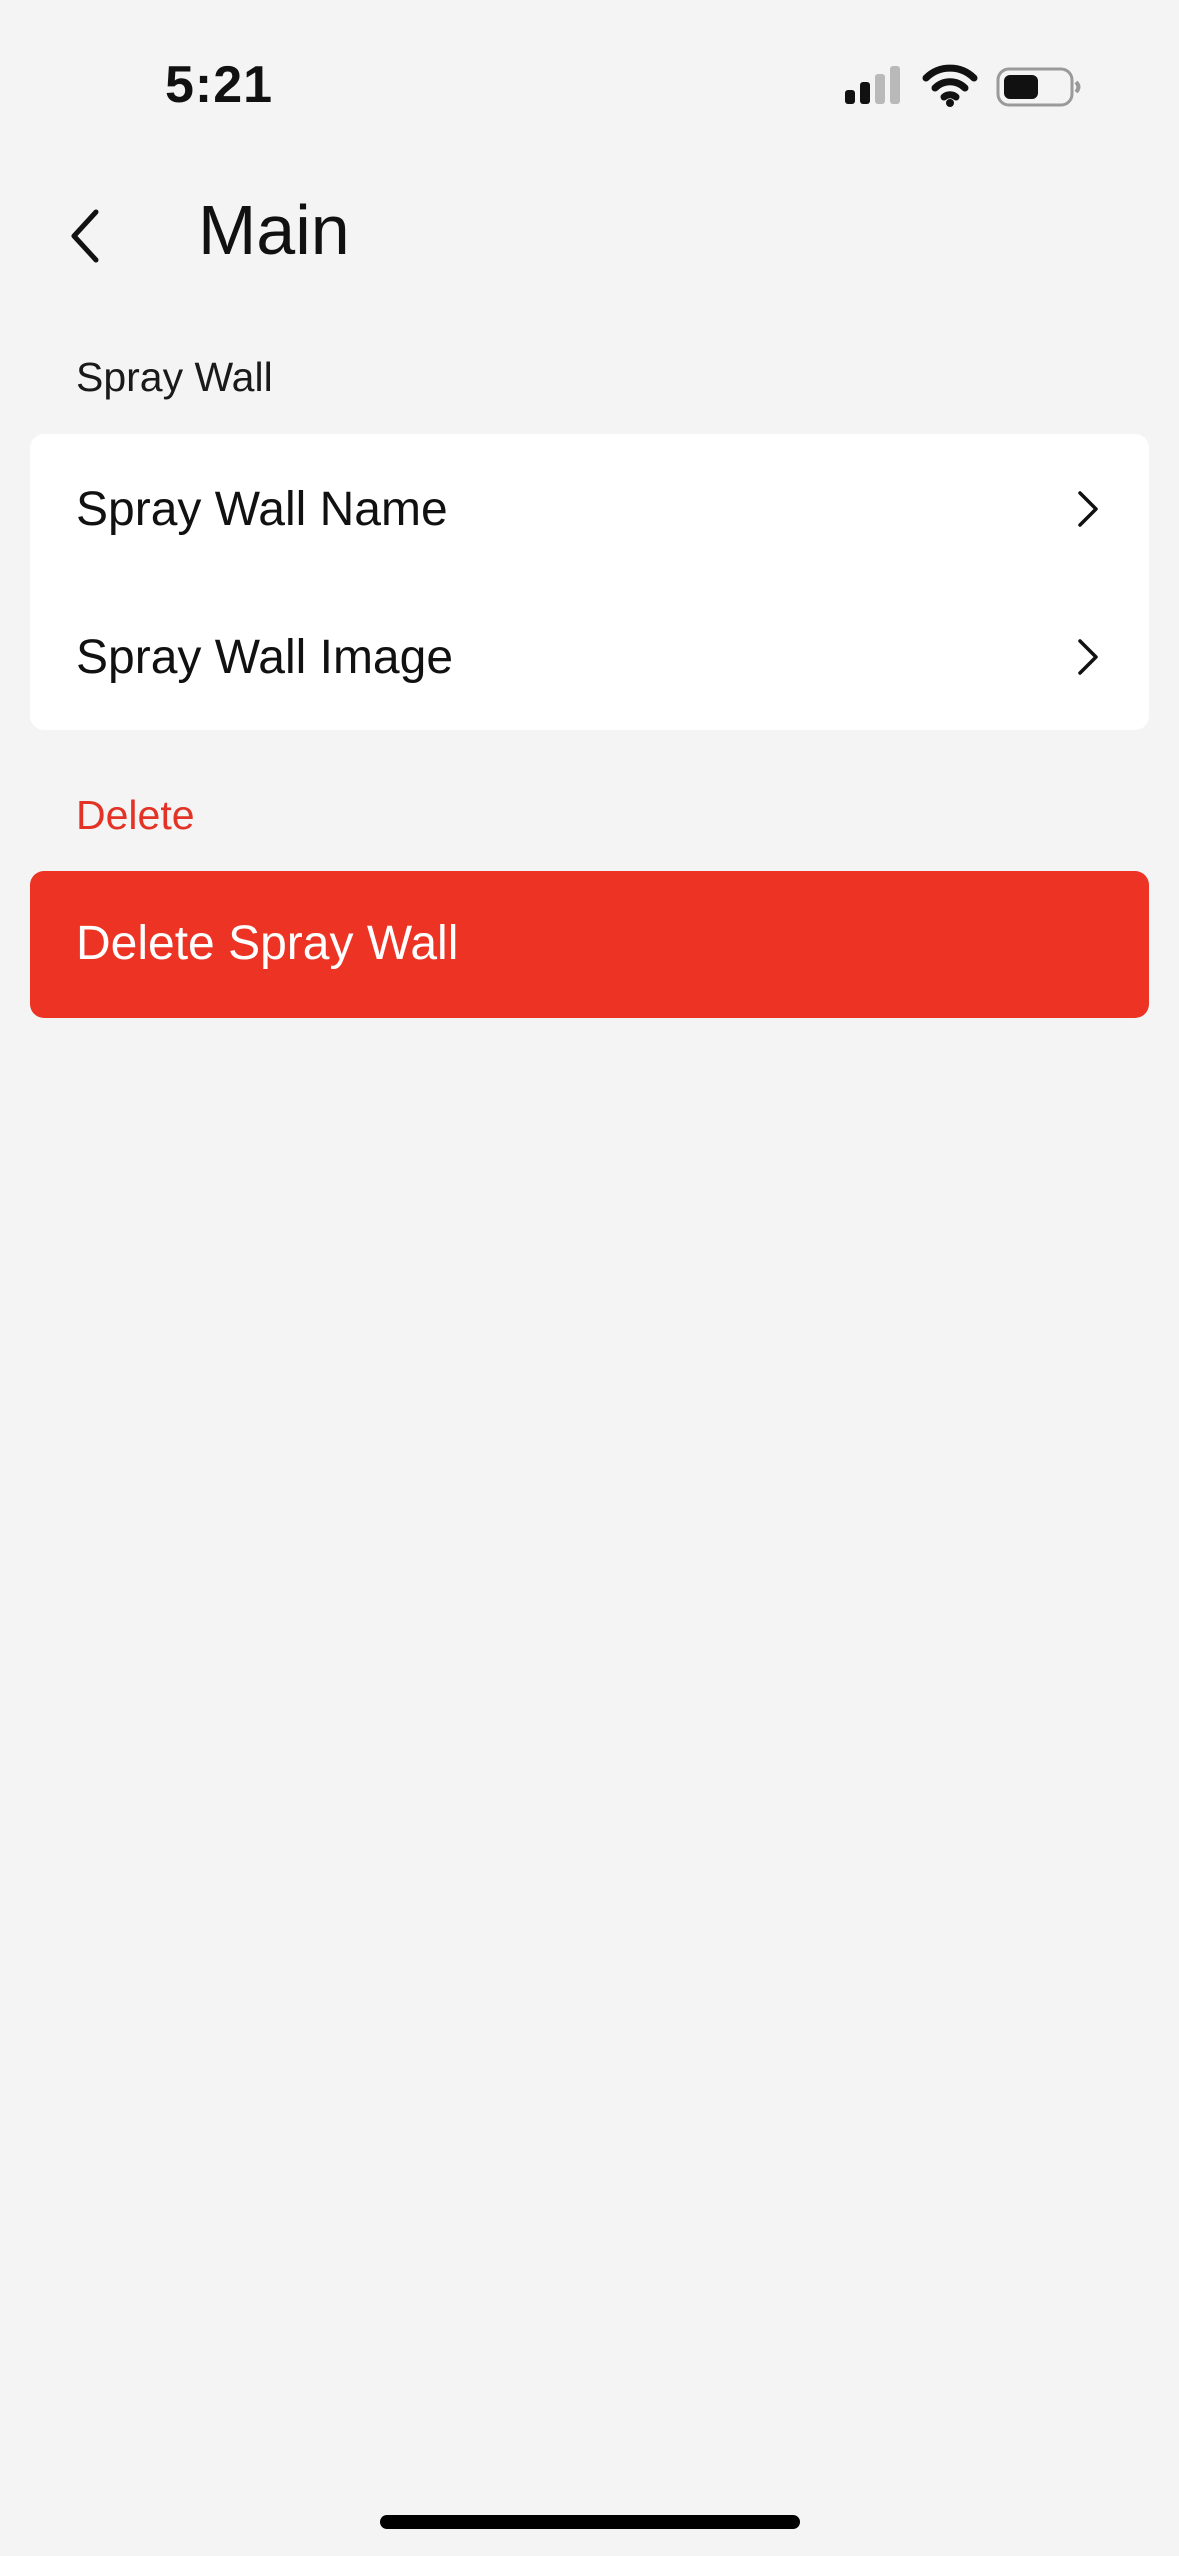 The image size is (1179, 2556). Describe the element at coordinates (85, 236) in the screenshot. I see `chevron-left-icon` at that location.